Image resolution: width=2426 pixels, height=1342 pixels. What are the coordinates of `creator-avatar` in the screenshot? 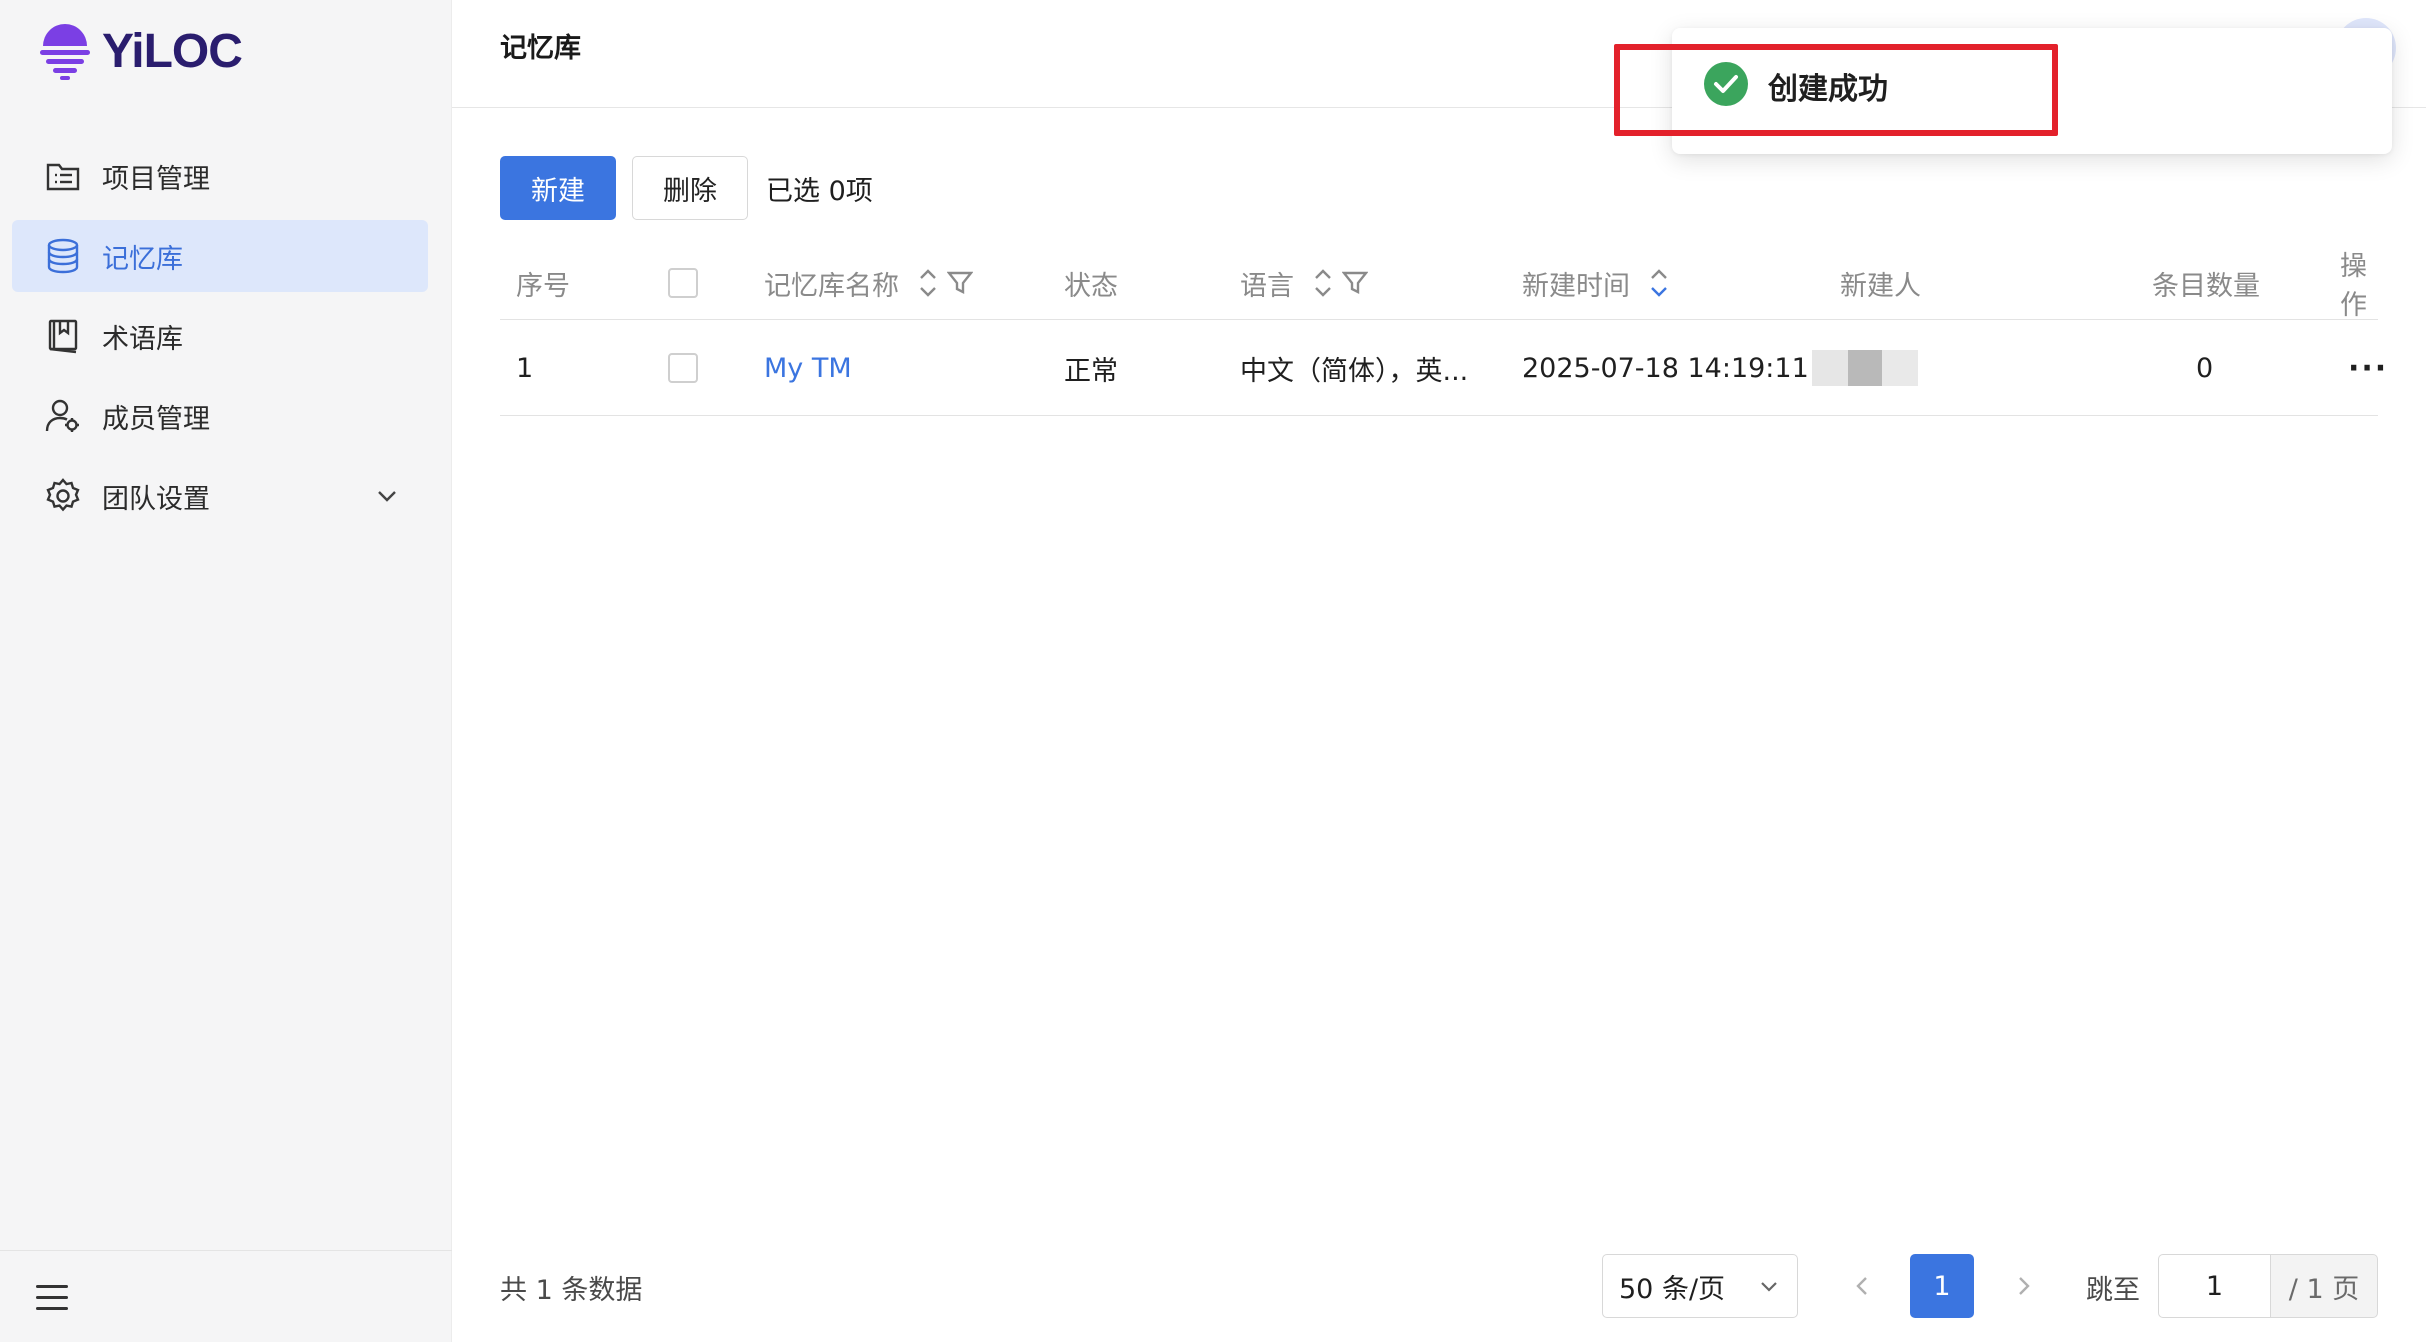 It's located at (1865, 368).